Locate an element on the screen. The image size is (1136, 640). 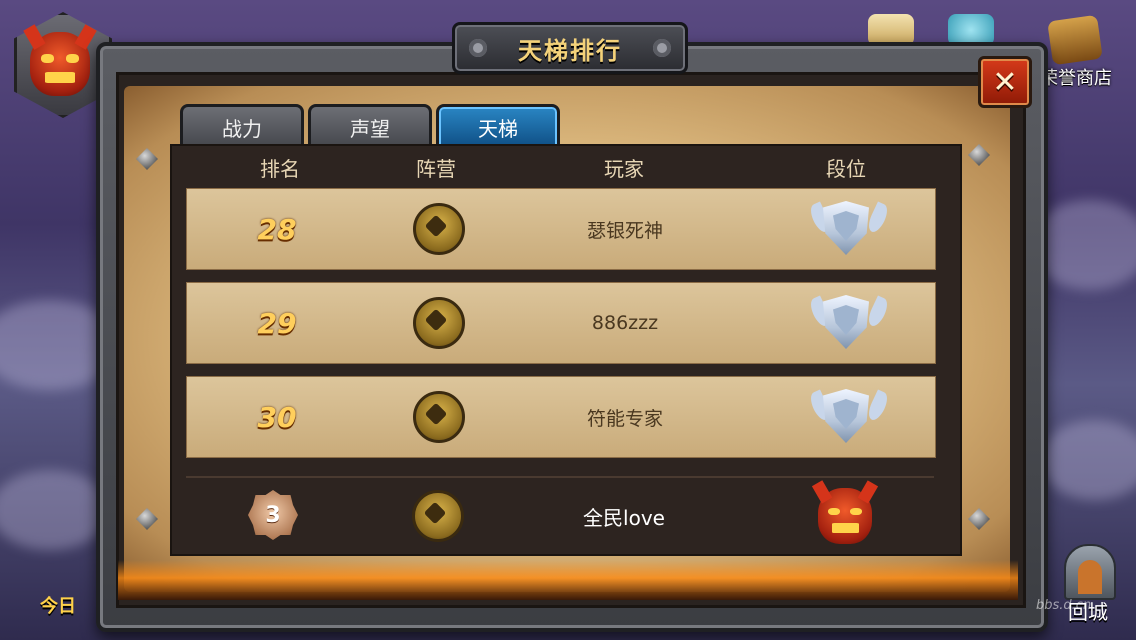
rank-medal-icon: 3 is located at coordinates (273, 515).